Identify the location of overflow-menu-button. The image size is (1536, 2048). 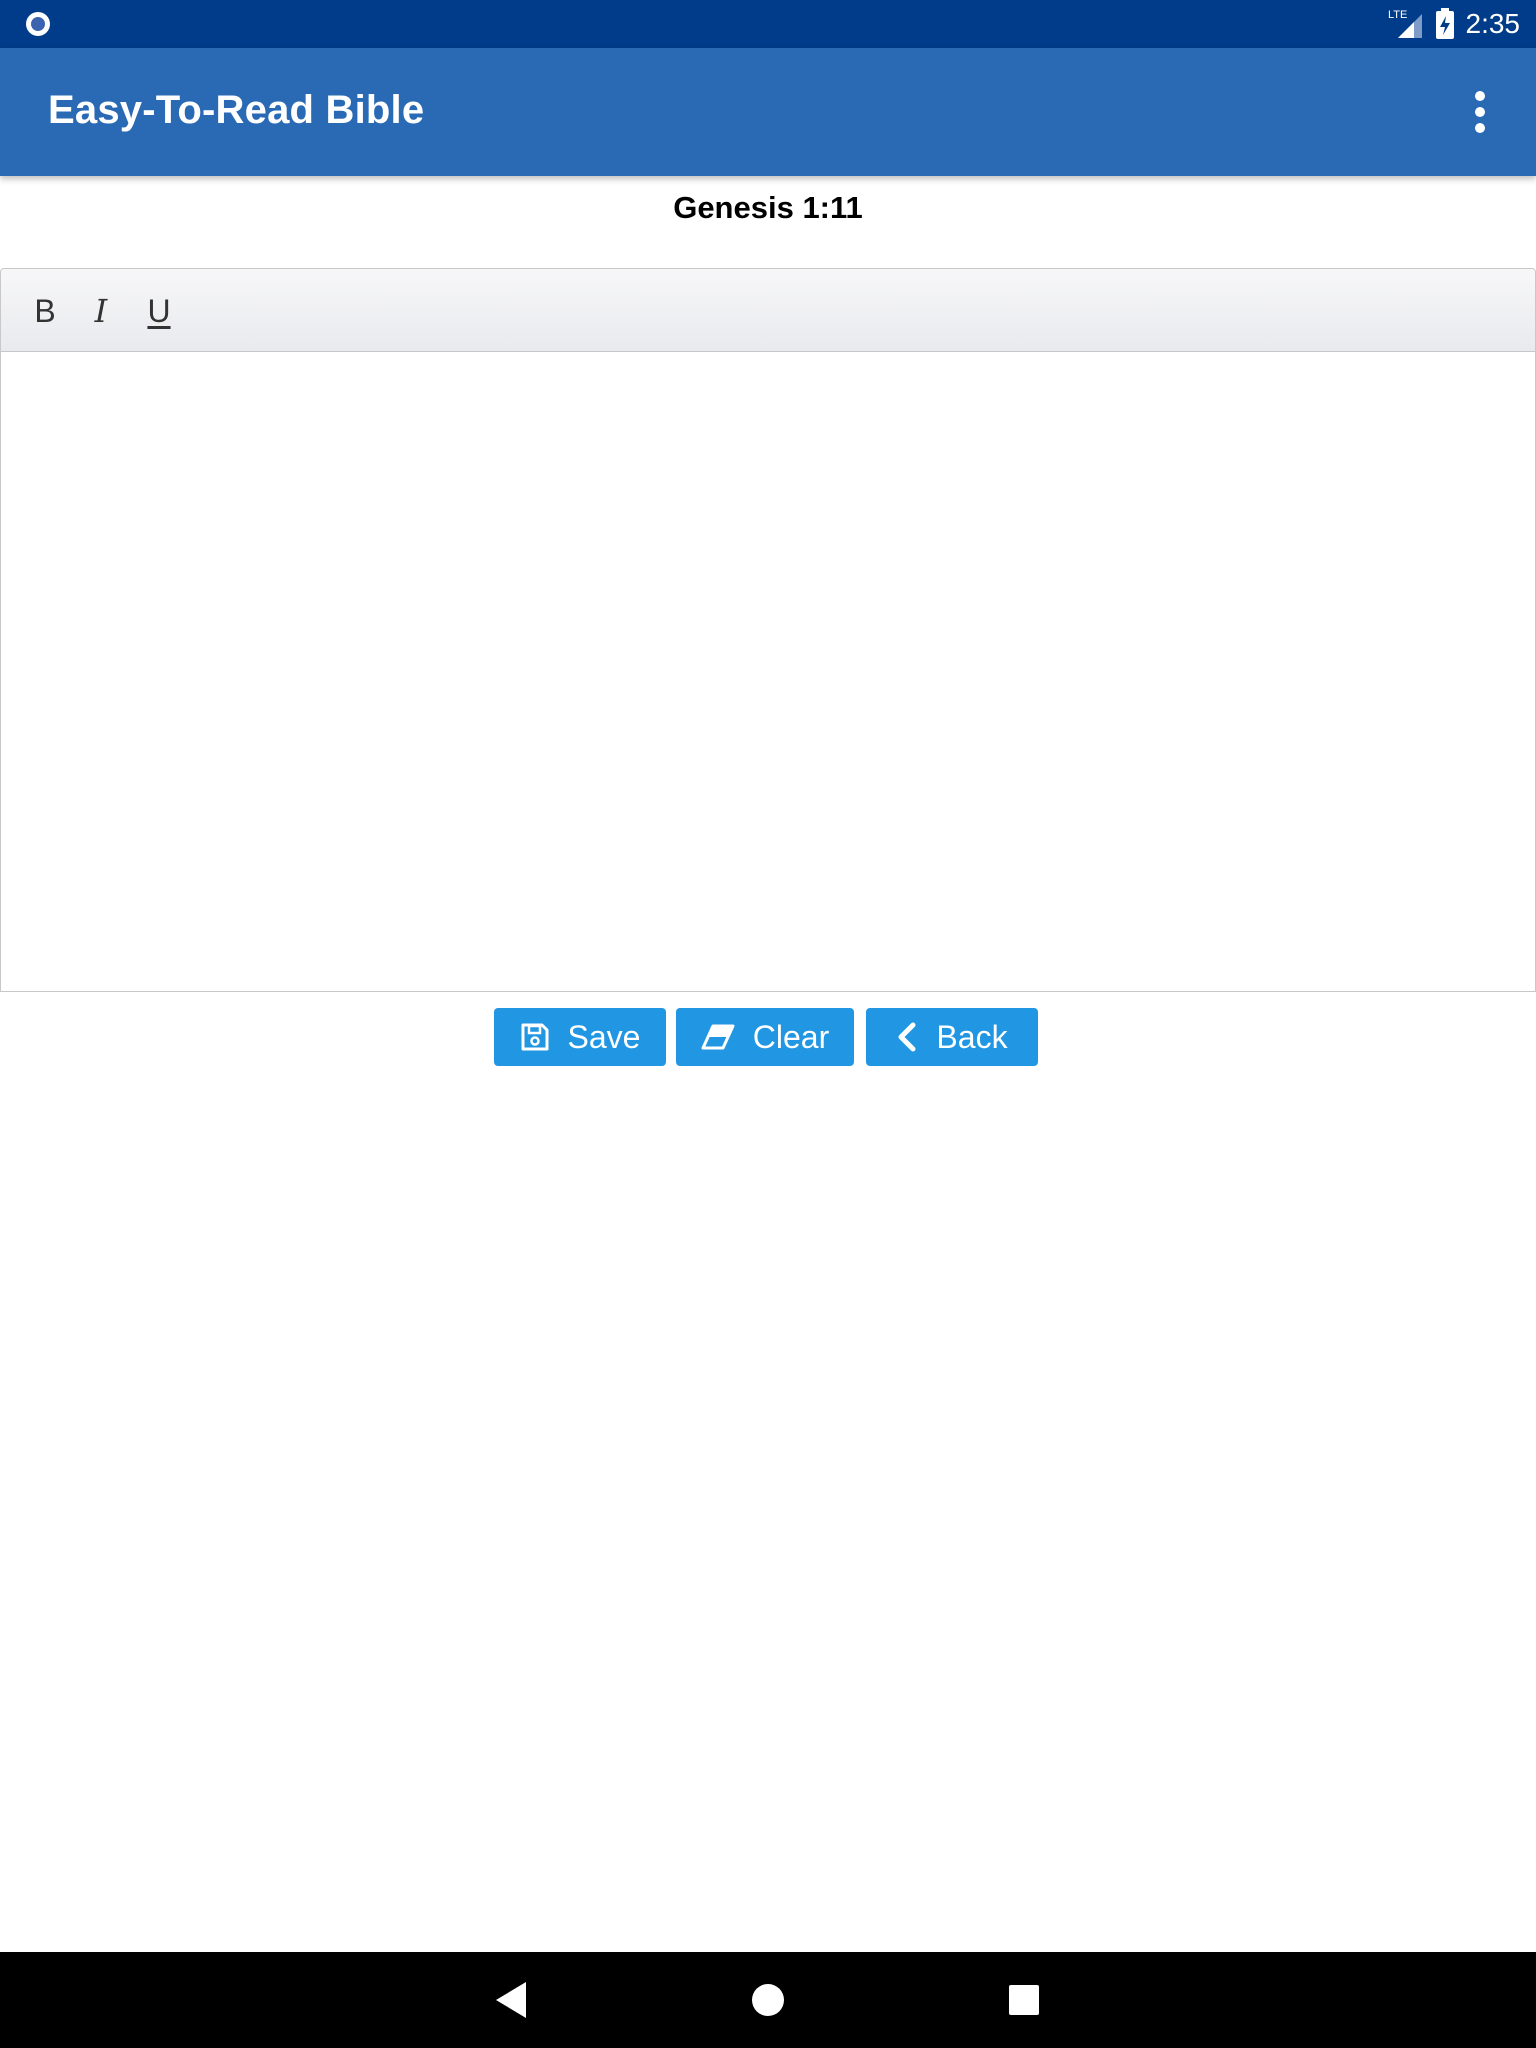
(1480, 112).